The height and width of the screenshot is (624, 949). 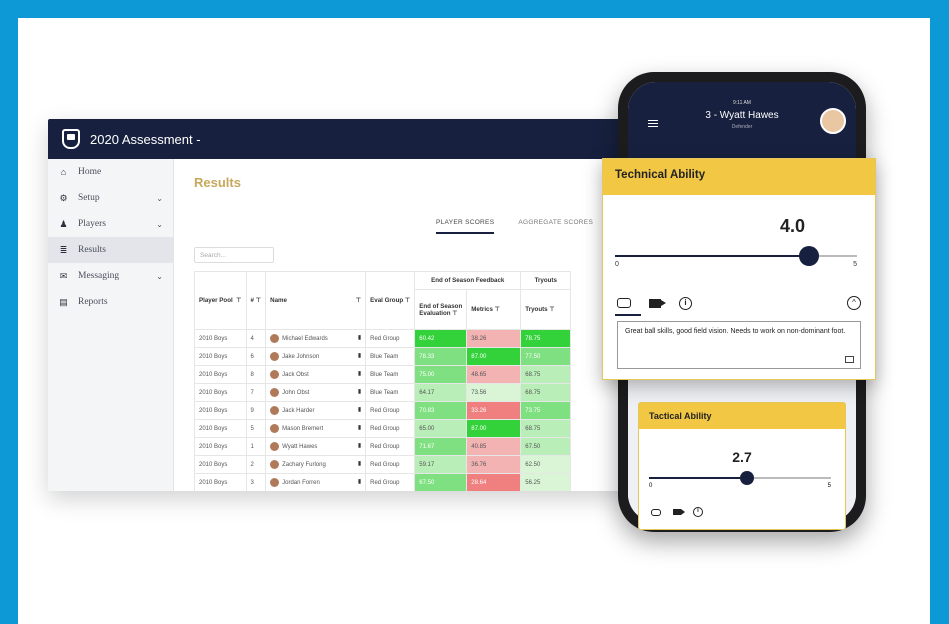 I want to click on tactical-score: 2.7, so click(x=742, y=457).